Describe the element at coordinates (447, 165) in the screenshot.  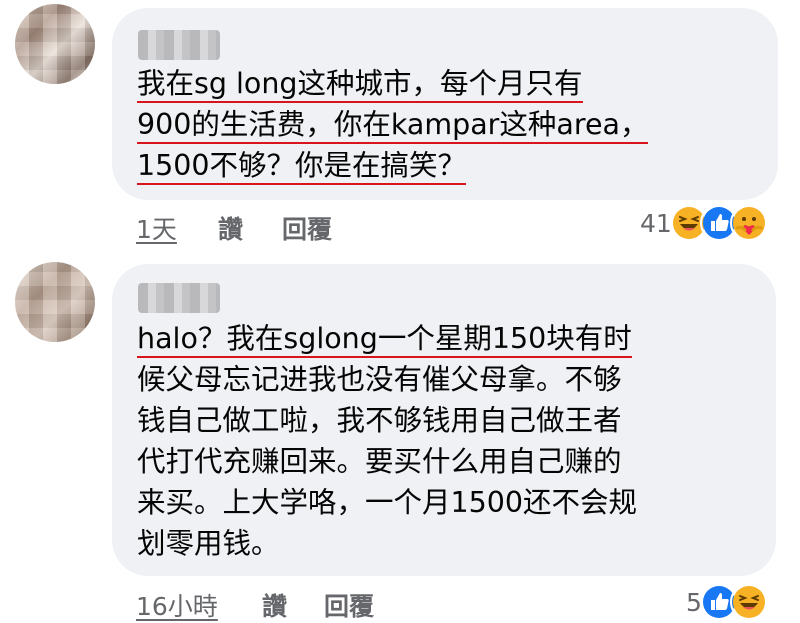
I see `comment-line: 1500不够？你是在搞笑？` at that location.